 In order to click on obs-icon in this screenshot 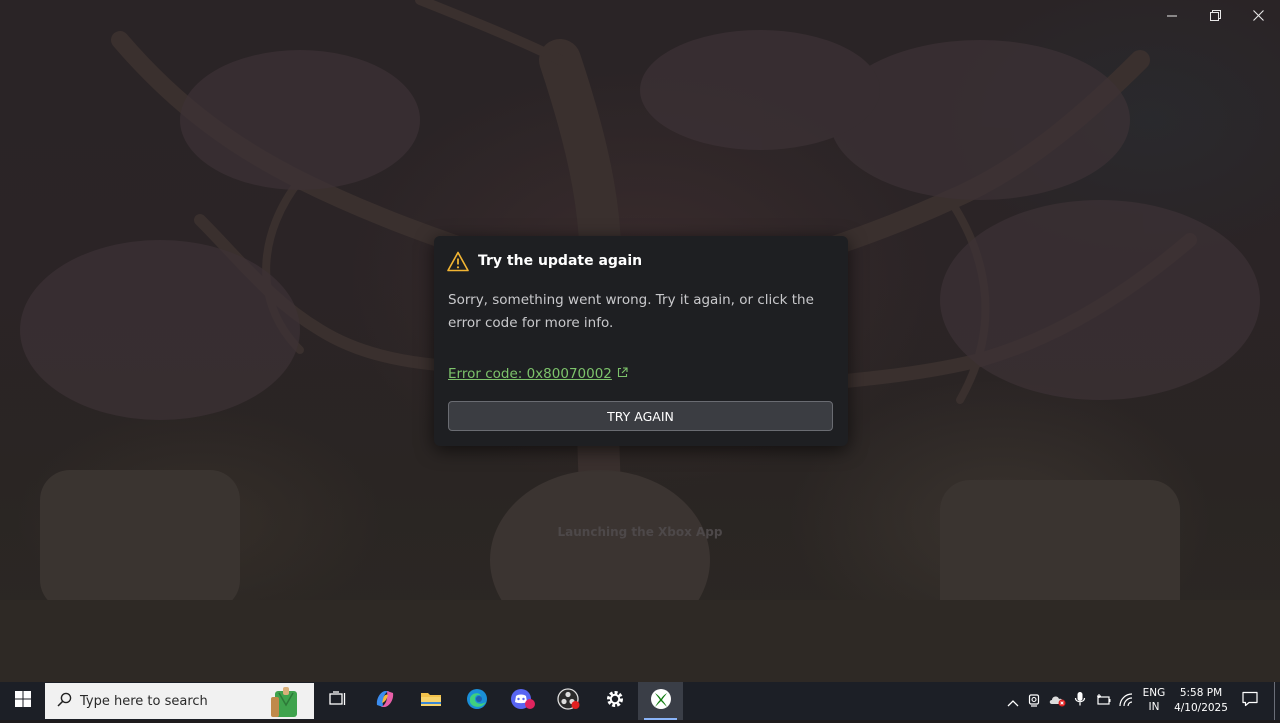, I will do `click(568, 701)`.